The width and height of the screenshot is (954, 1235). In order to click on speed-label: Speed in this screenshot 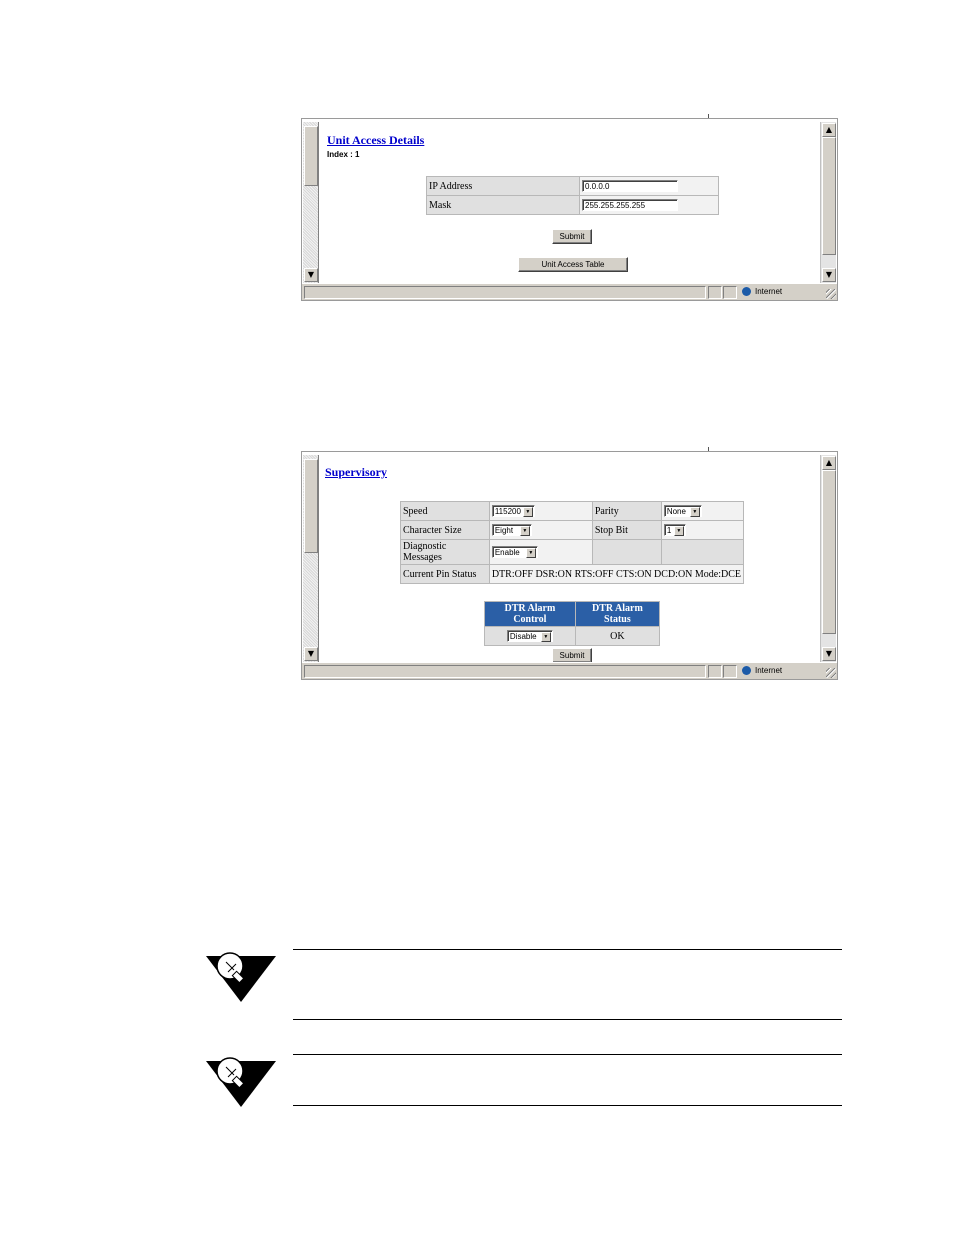, I will do `click(445, 511)`.